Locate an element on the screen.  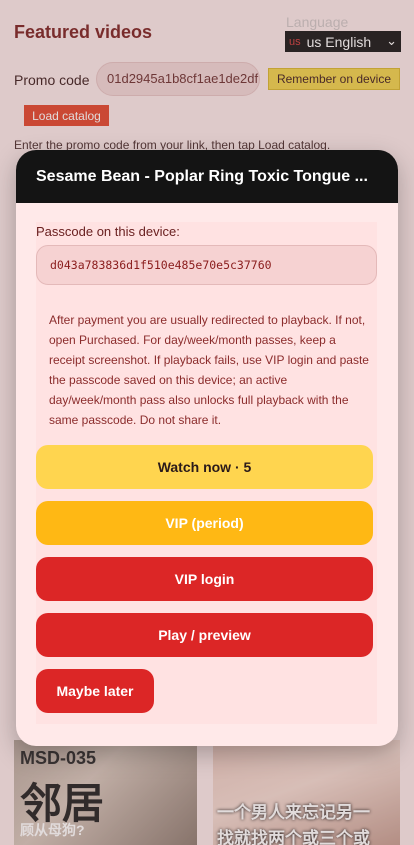
maybe-later-button: Maybe later is located at coordinates (95, 691).